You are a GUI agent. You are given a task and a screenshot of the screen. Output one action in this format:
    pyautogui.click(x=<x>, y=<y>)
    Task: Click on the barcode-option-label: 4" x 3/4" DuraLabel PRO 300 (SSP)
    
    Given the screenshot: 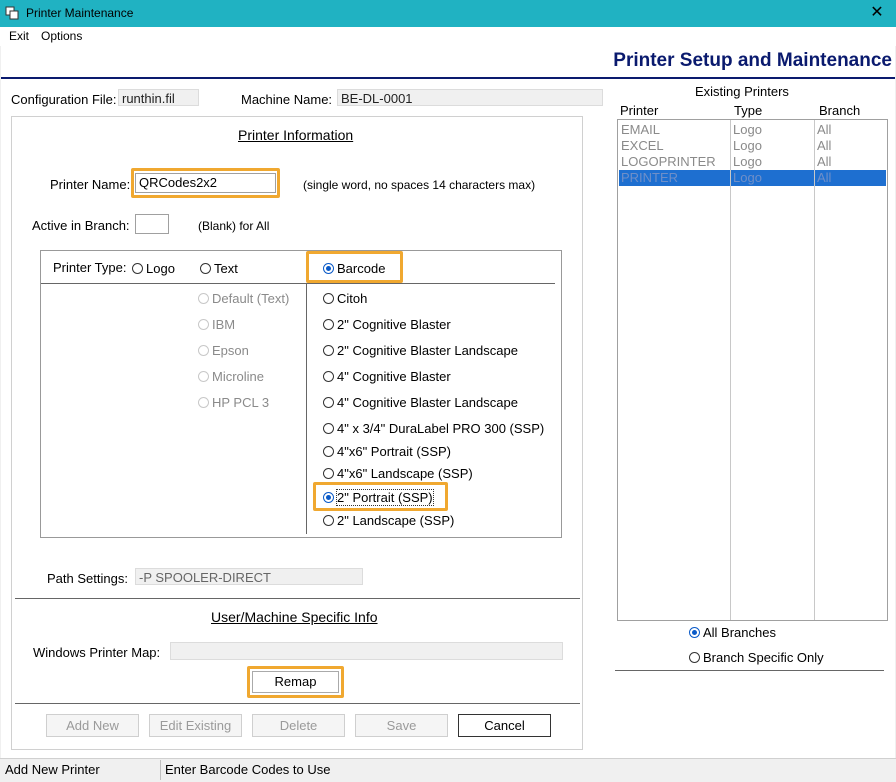 What is the action you would take?
    pyautogui.click(x=441, y=428)
    